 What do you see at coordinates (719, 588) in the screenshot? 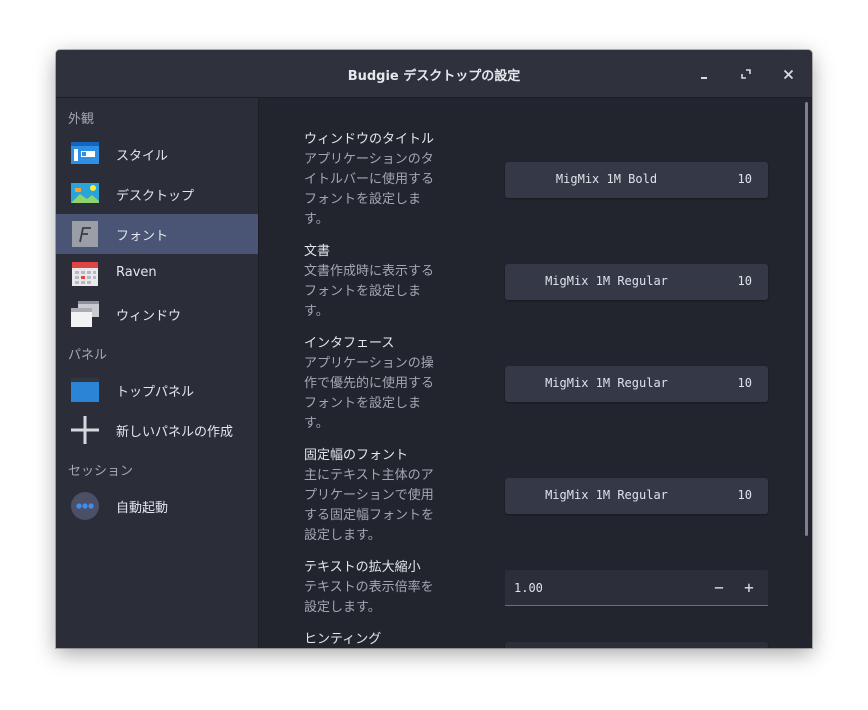
I see `decrease-button: −` at bounding box center [719, 588].